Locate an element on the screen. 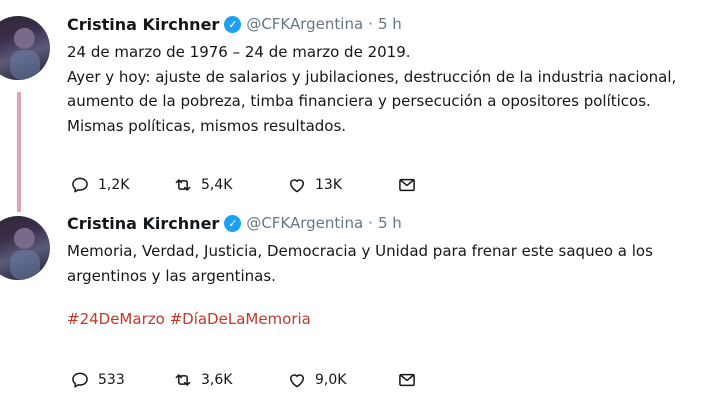 The image size is (720, 405). like-button: 9,0K is located at coordinates (342, 380).